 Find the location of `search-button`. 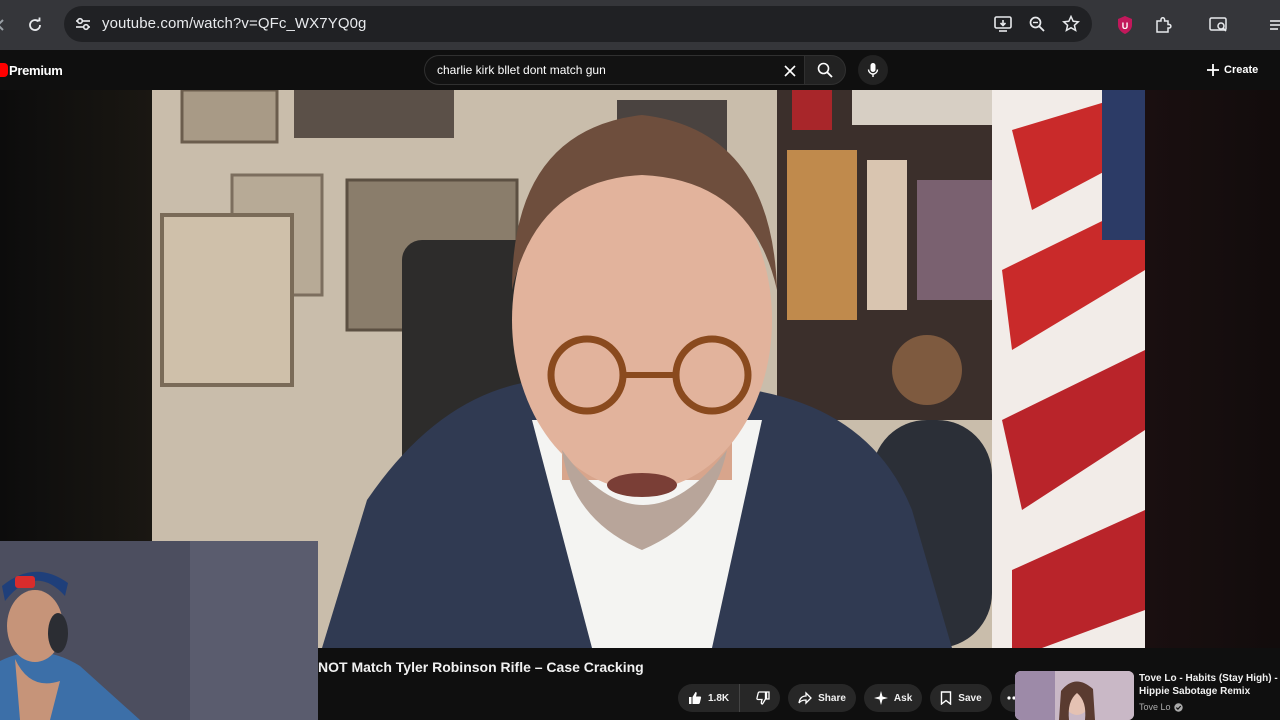

search-button is located at coordinates (825, 70).